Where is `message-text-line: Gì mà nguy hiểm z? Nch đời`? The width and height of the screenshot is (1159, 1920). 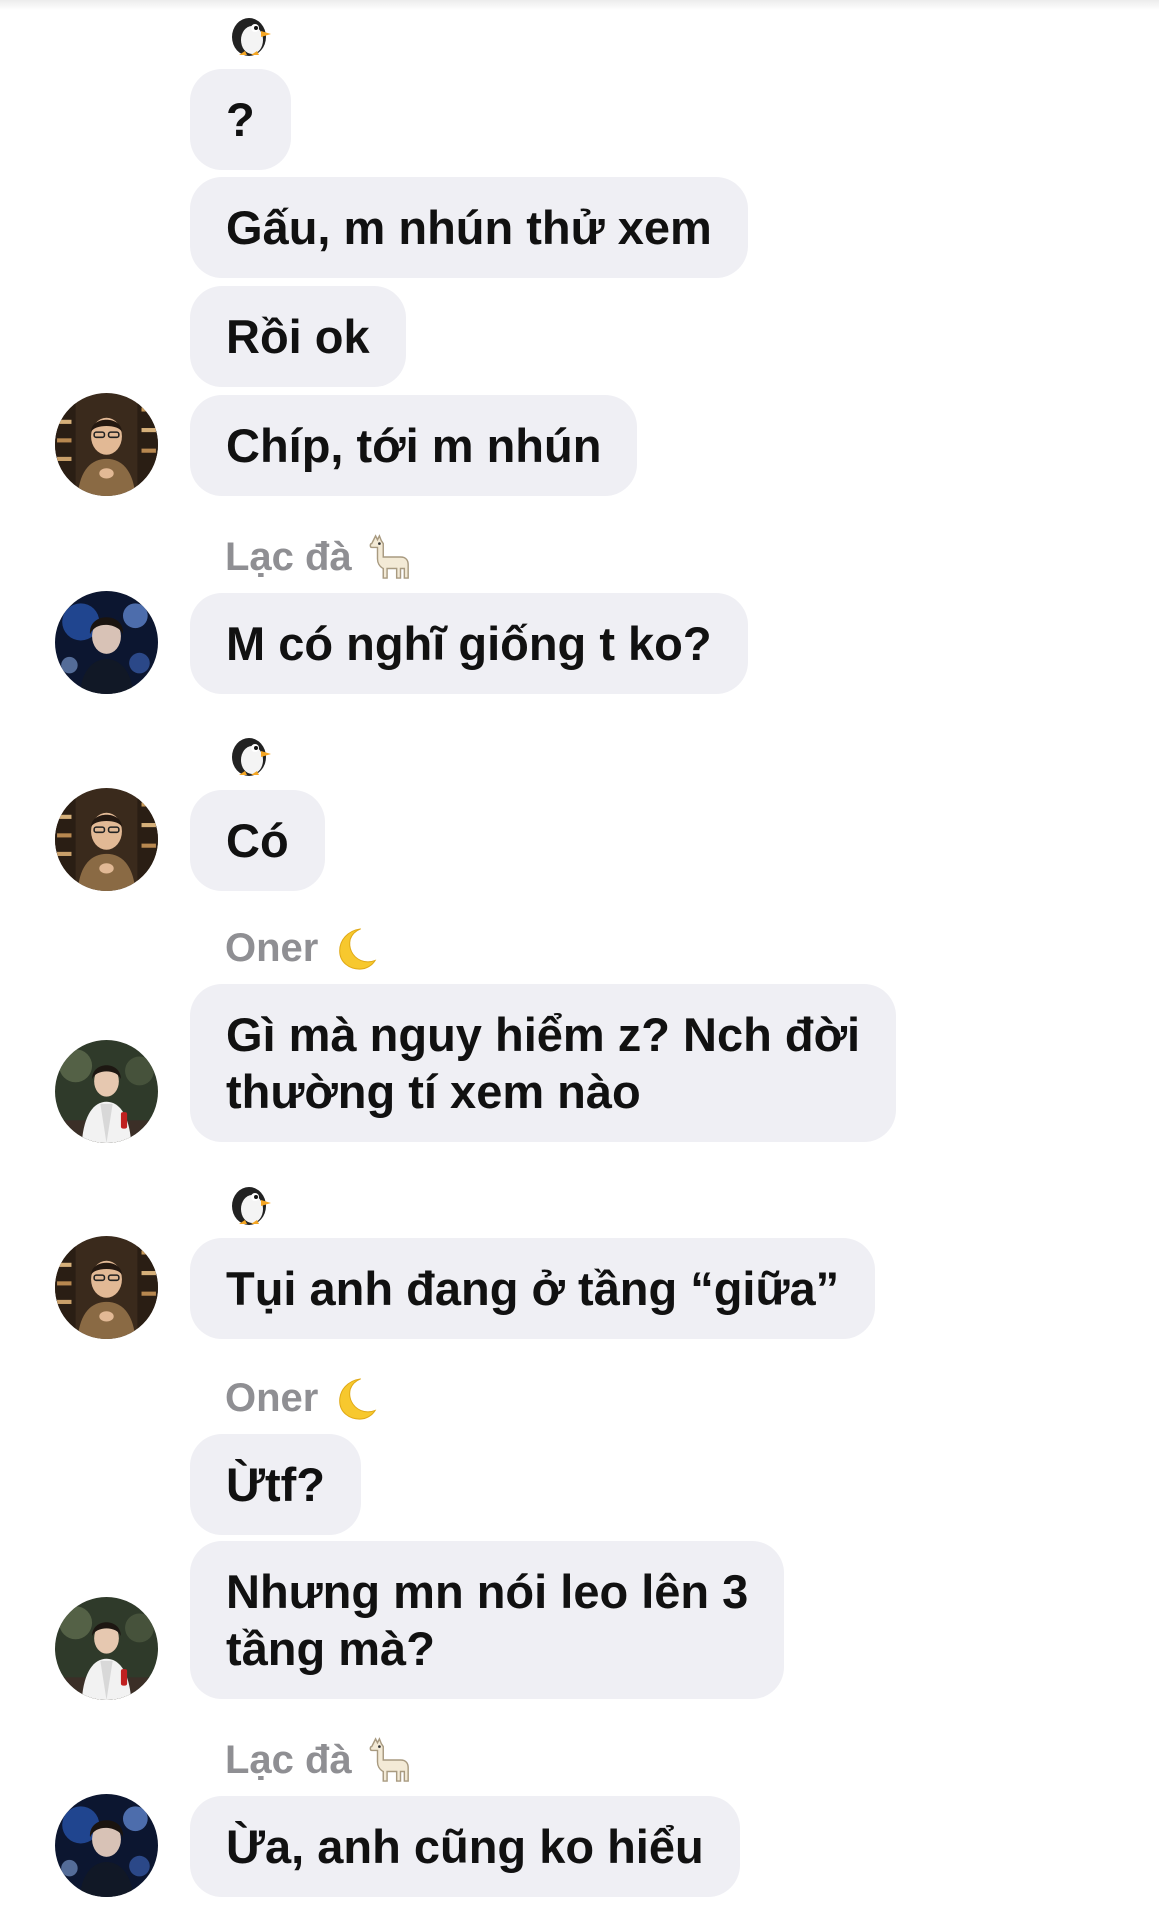
message-text-line: Gì mà nguy hiểm z? Nch đời is located at coordinates (543, 1034).